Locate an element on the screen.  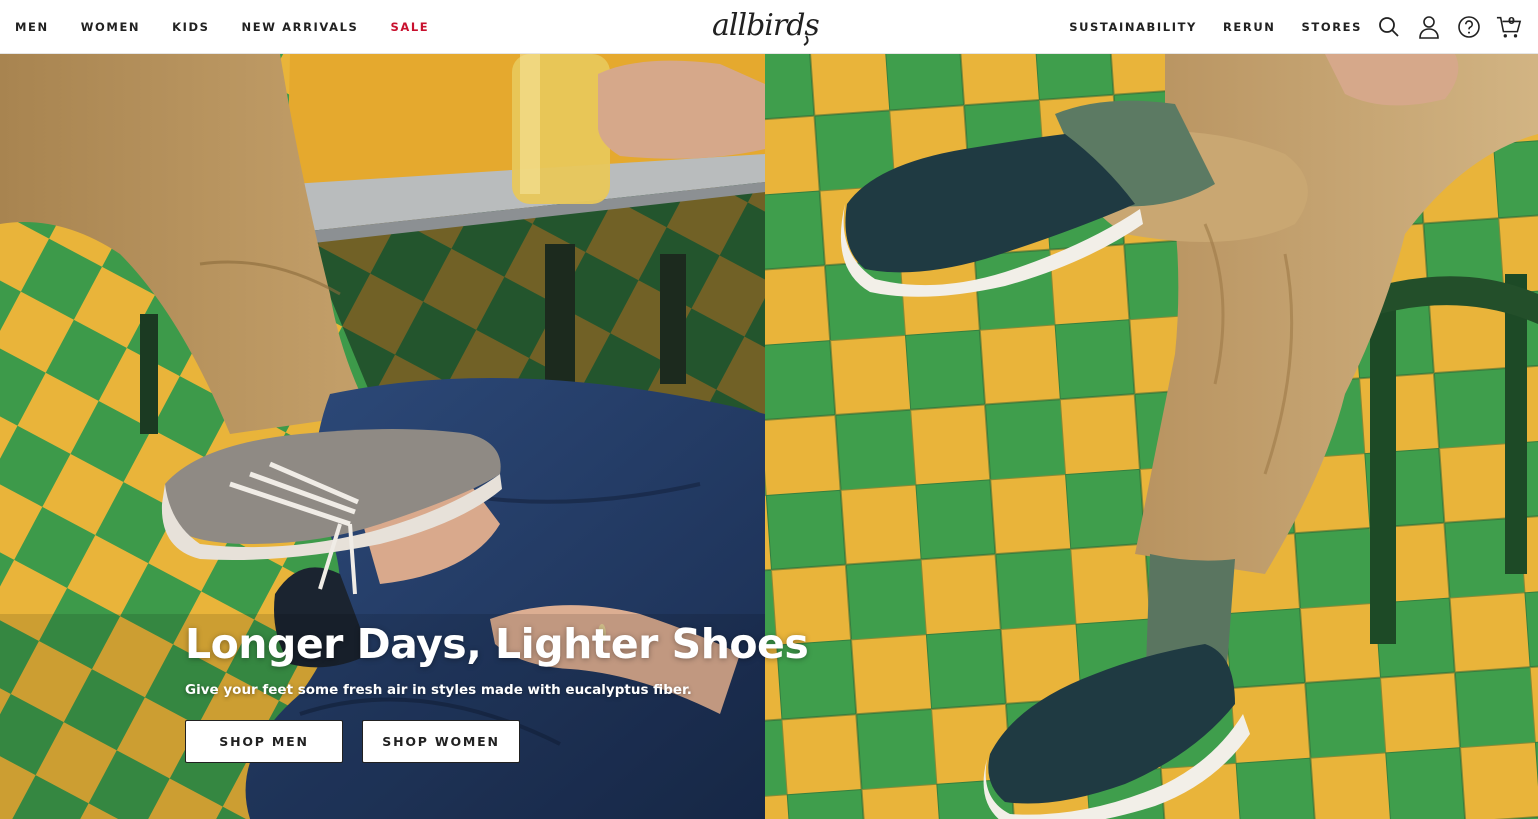
nav-stores: STORES is located at coordinates (1332, 27).